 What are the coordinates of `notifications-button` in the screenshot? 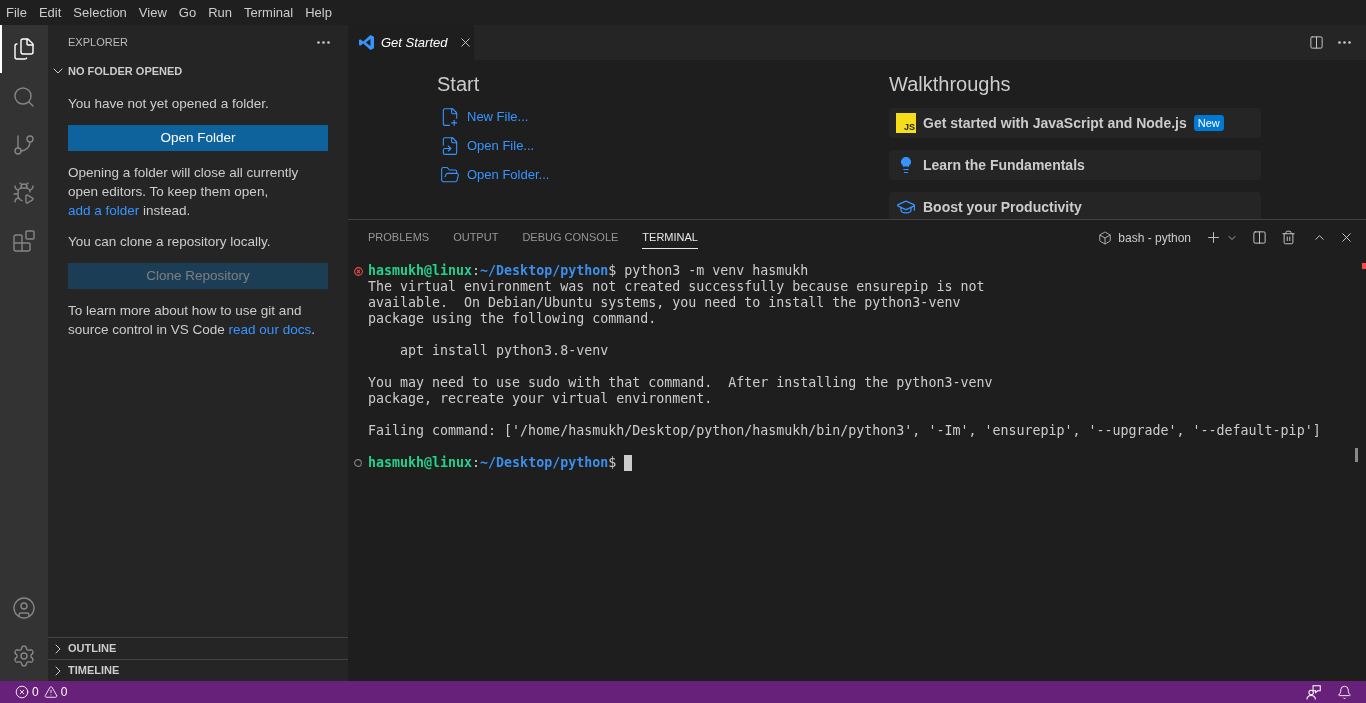 It's located at (1344, 692).